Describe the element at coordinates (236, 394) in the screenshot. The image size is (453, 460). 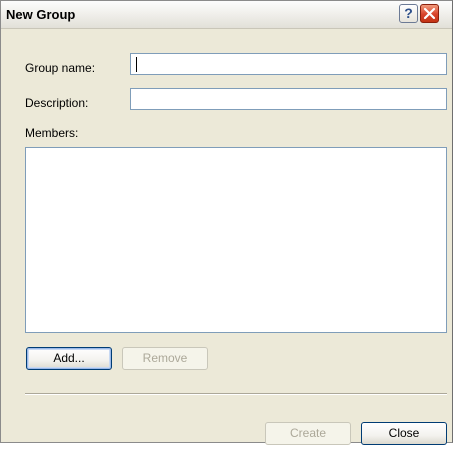
I see `separator` at that location.